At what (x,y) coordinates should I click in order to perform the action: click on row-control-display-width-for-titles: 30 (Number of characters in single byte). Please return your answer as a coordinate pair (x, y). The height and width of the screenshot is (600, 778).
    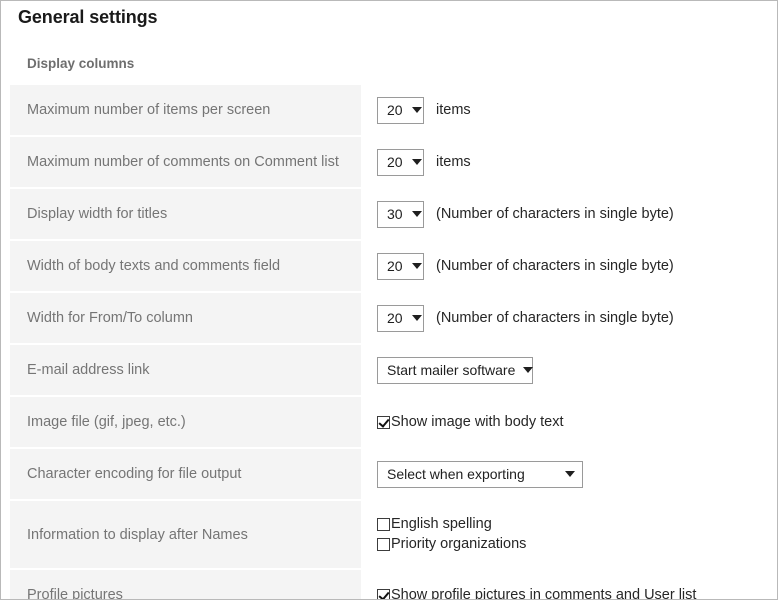
    Looking at the image, I should click on (565, 214).